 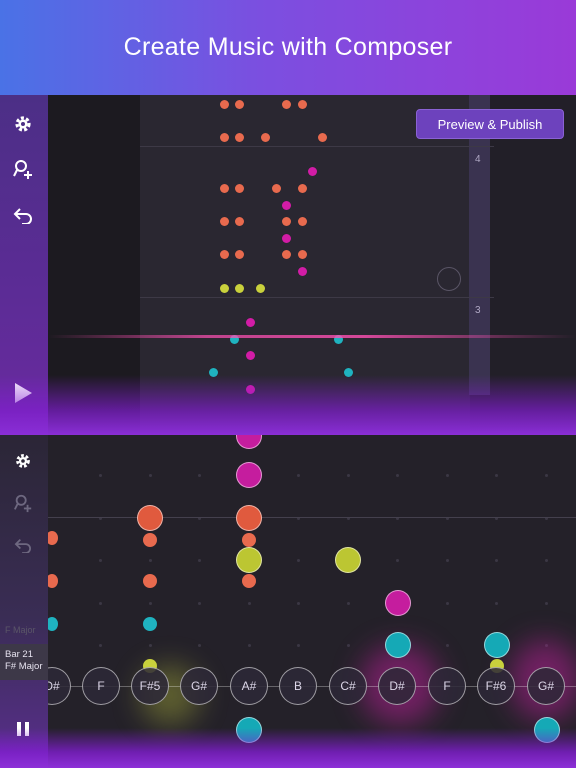 I want to click on banner-title: Create Music with Composer, so click(x=288, y=47).